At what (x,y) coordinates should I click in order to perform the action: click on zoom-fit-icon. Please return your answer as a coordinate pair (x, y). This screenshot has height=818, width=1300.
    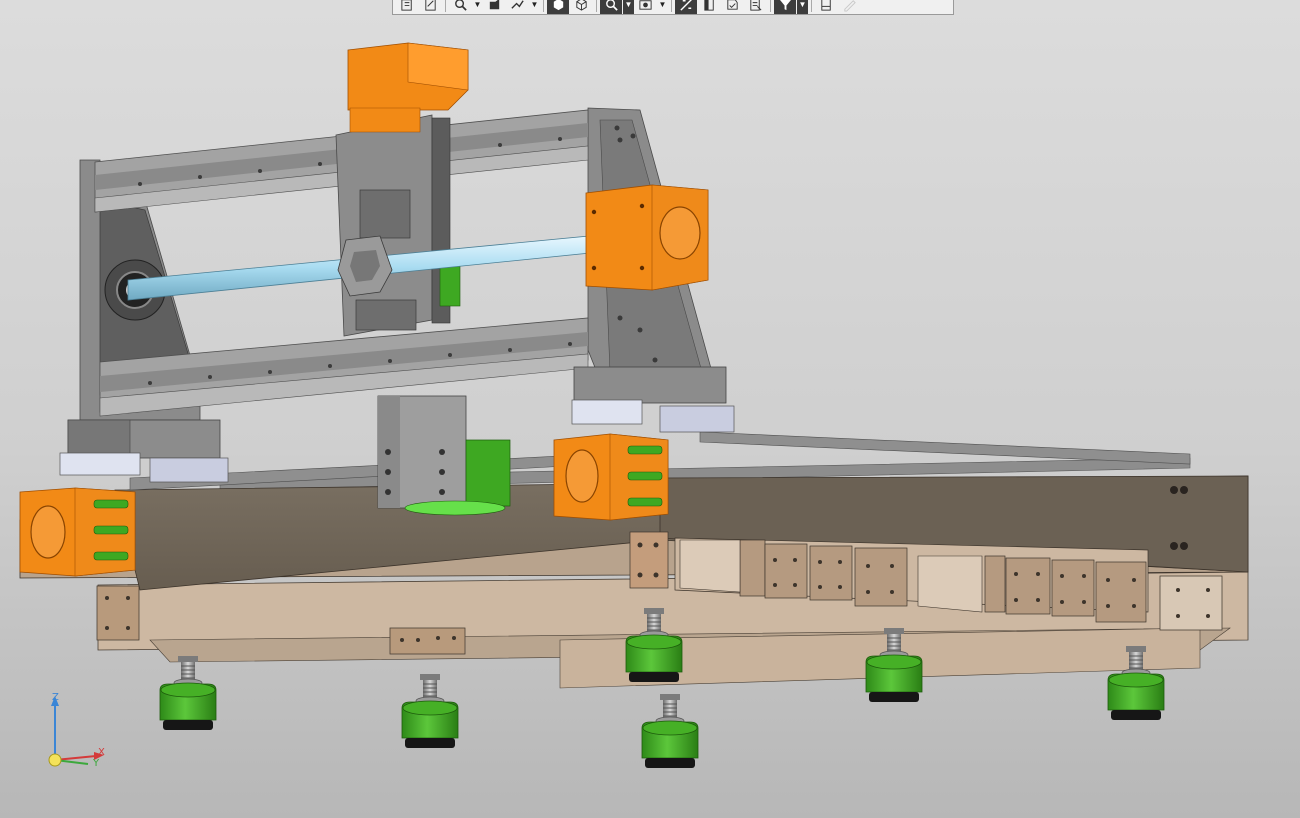
    Looking at the image, I should click on (430, 5).